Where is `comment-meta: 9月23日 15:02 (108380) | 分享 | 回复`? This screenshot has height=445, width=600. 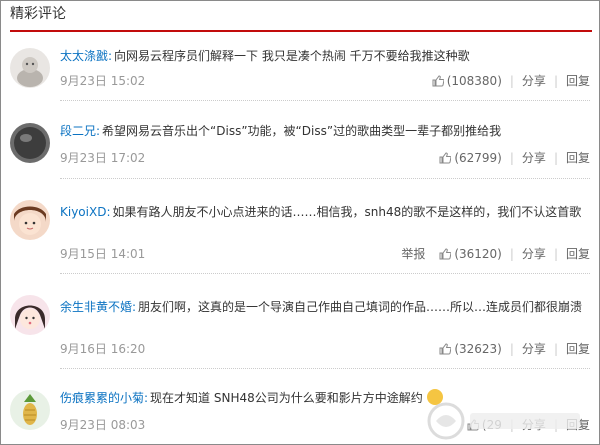
comment-meta: 9月23日 15:02 (108380) | 分享 | 回复 is located at coordinates (325, 81).